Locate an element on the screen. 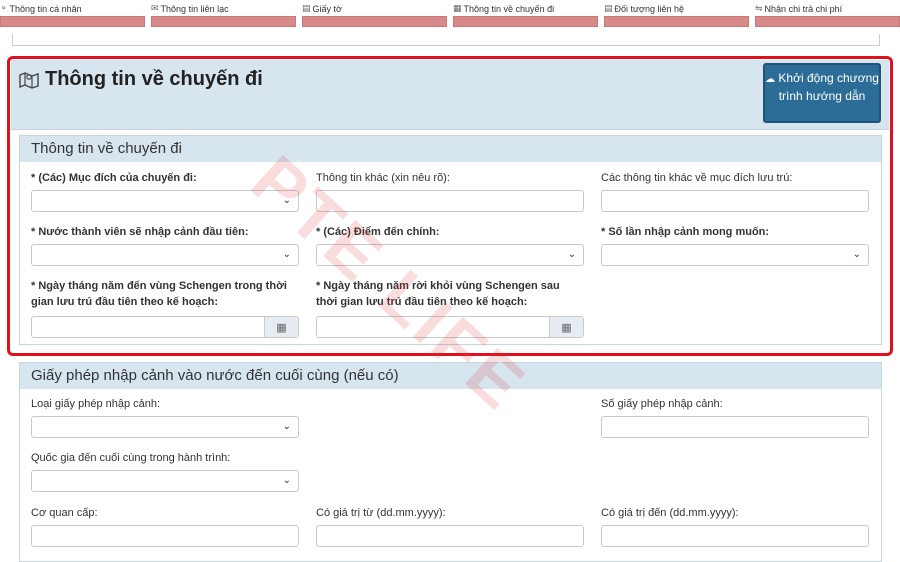 The height and width of the screenshot is (562, 900). tab-documents: ▤ Giấy tờ is located at coordinates (375, 14).